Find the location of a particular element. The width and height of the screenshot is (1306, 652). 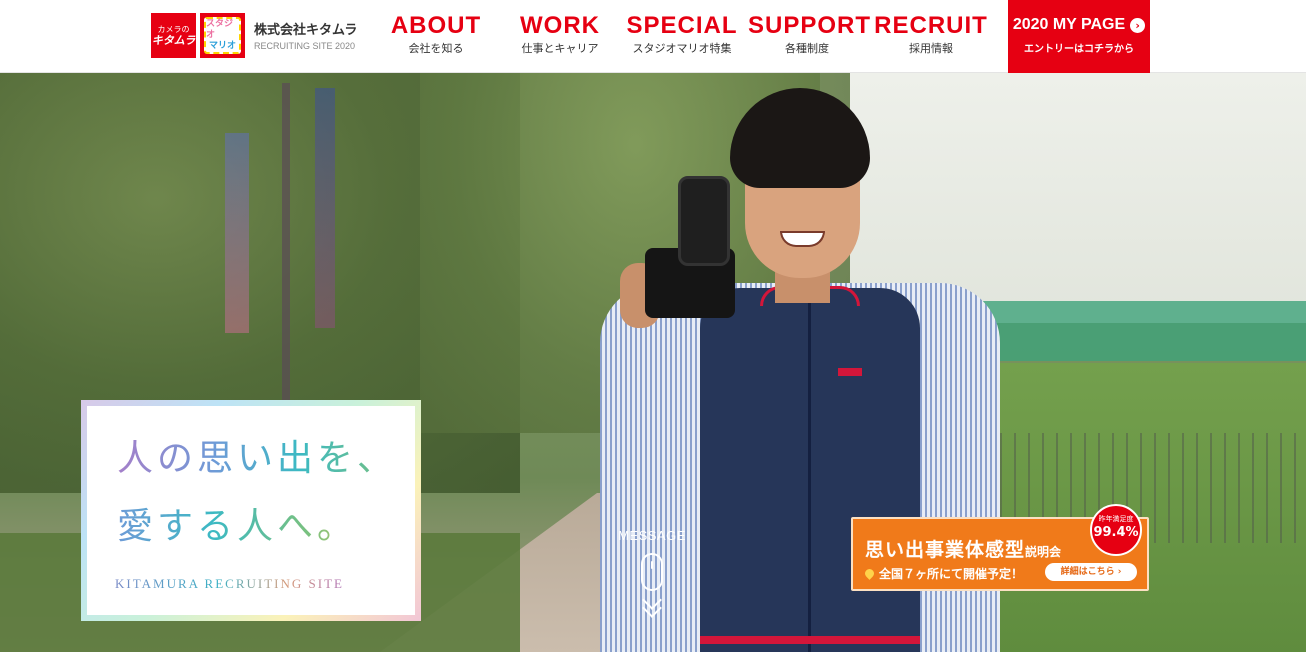

map-pin-icon is located at coordinates (869, 573).